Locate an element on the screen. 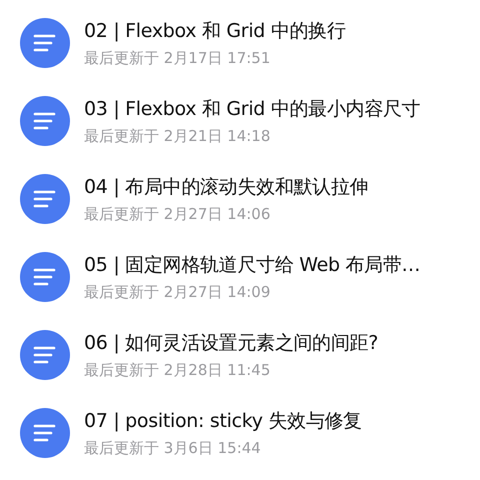 The height and width of the screenshot is (480, 480). updated-time: 最后更新于 2月17日 17:51 is located at coordinates (178, 58).